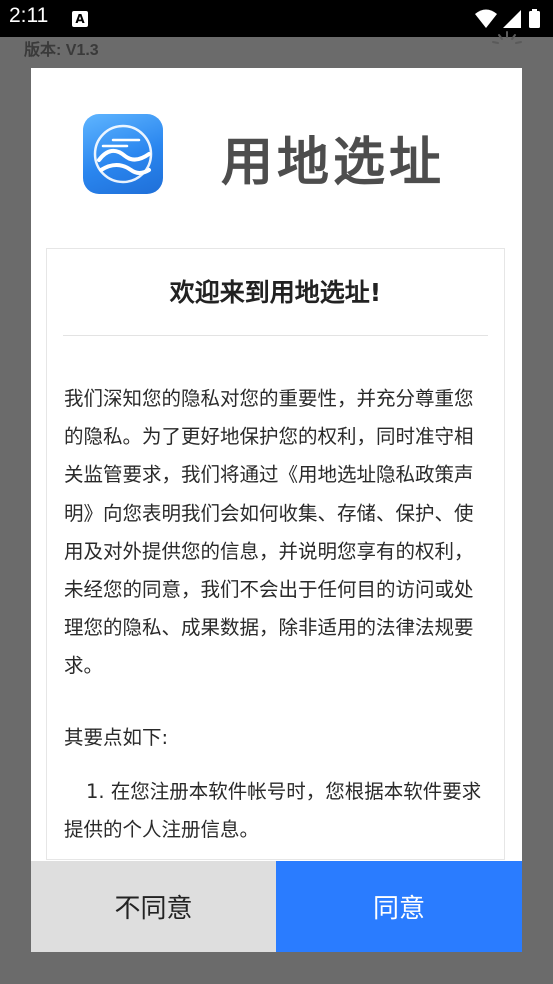 The width and height of the screenshot is (553, 984). Describe the element at coordinates (512, 19) in the screenshot. I see `signal-icon` at that location.